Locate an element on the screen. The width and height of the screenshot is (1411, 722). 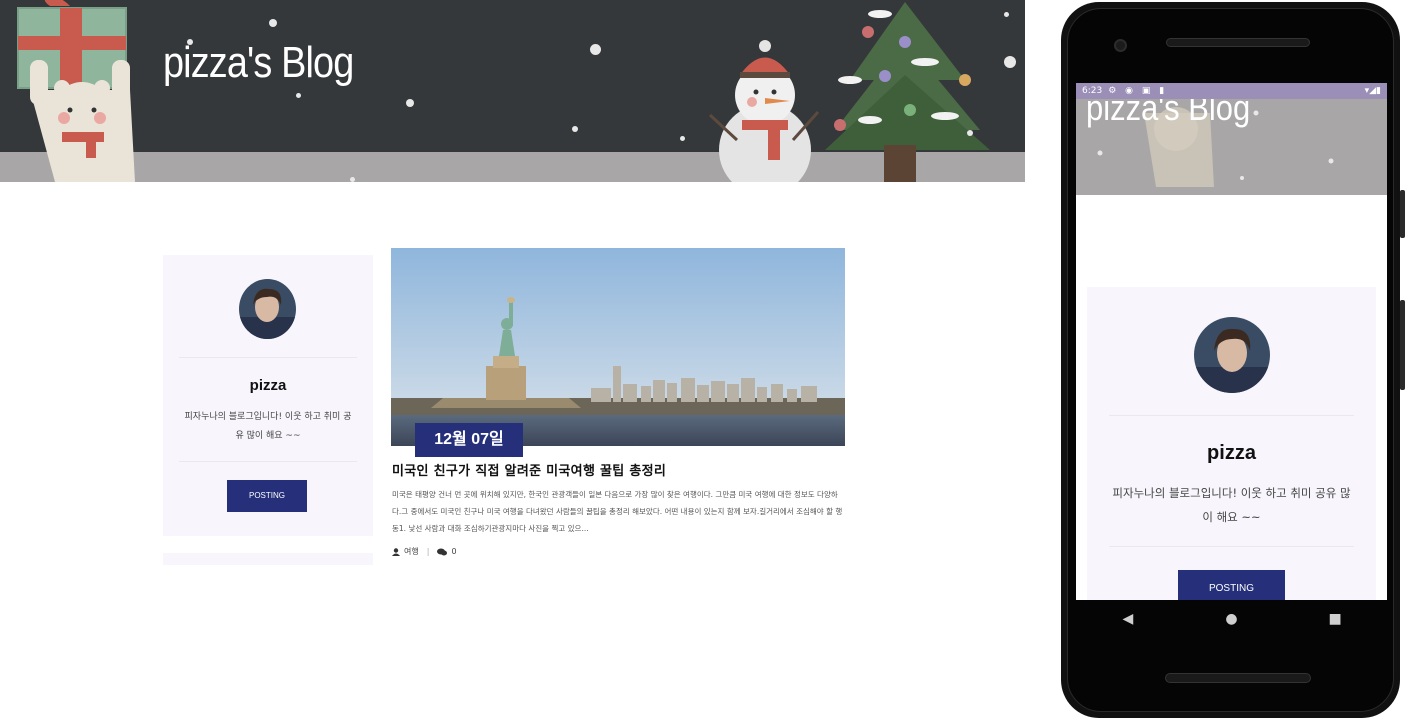
status-time: 6:23 is located at coordinates (1092, 91).